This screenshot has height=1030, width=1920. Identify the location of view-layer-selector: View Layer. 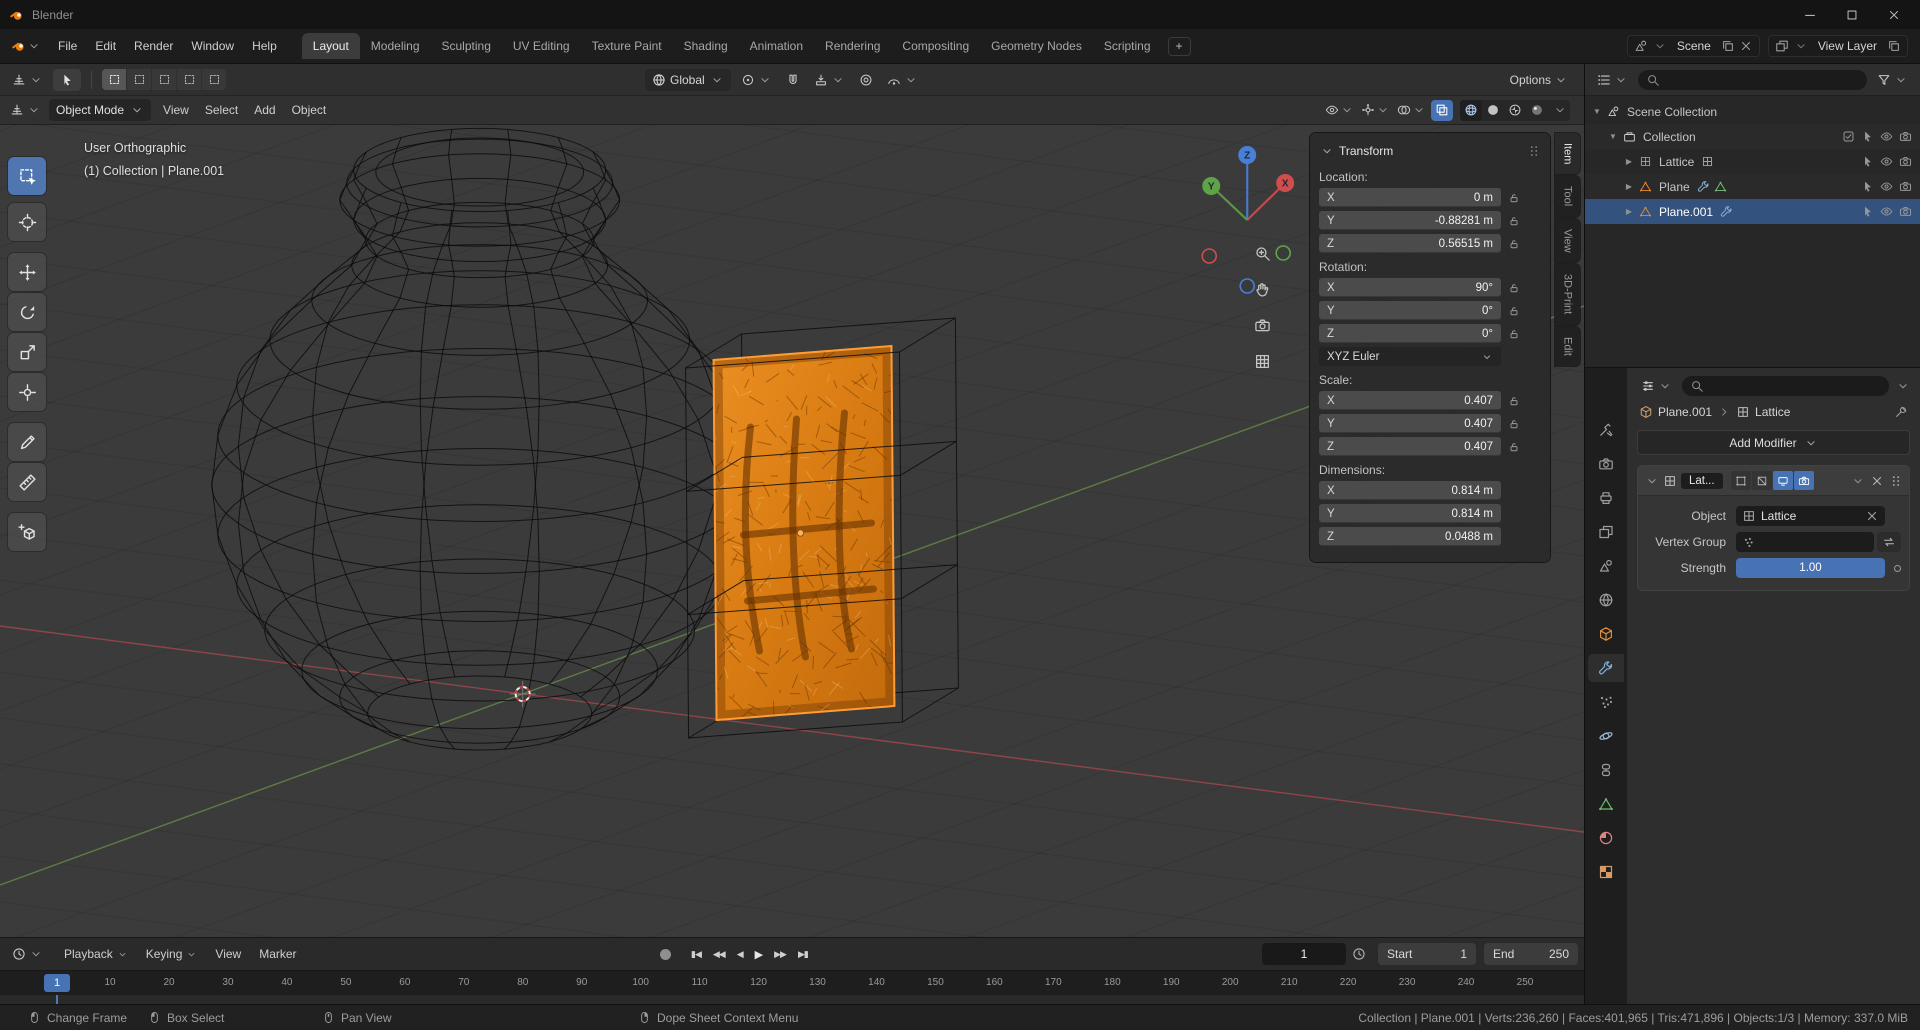
(1837, 46).